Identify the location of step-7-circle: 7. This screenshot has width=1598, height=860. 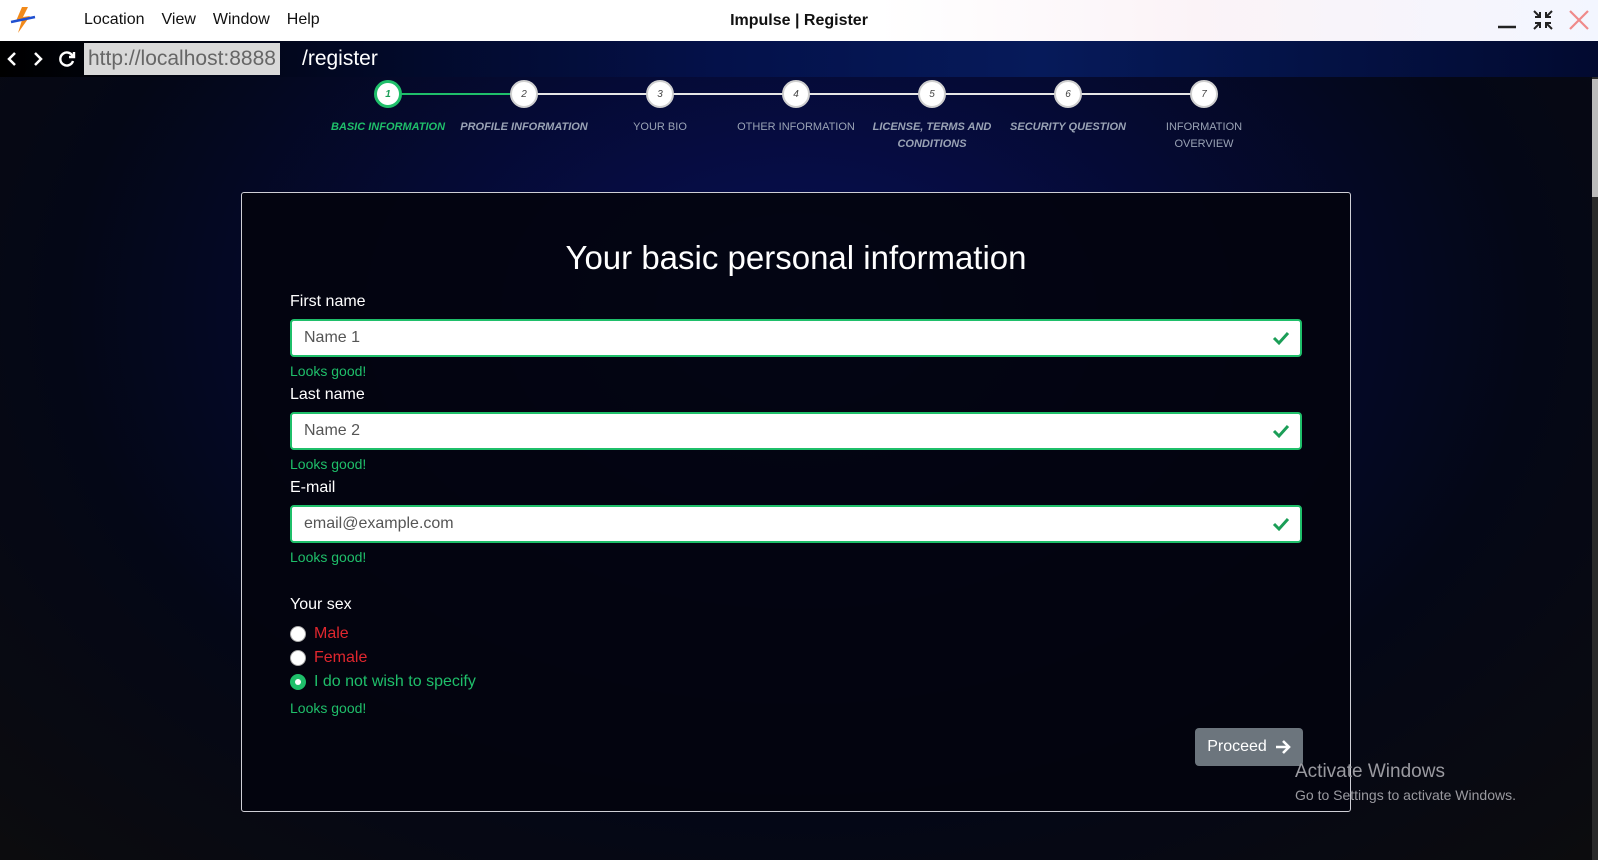
(1204, 94).